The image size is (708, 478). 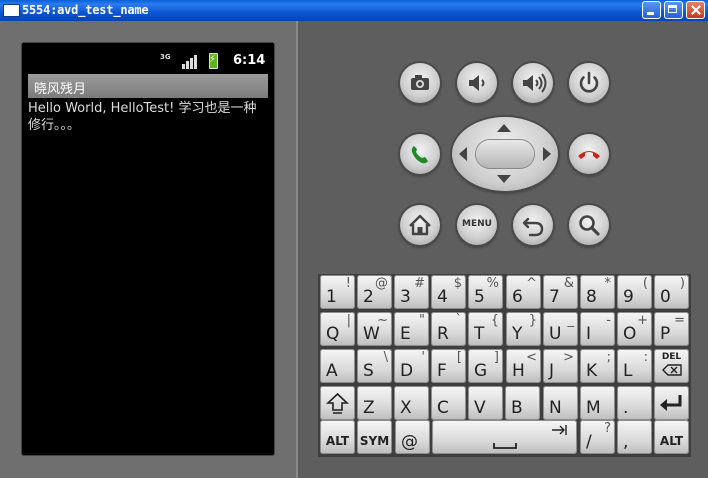 What do you see at coordinates (382, 320) in the screenshot?
I see `key-alt-label: ~` at bounding box center [382, 320].